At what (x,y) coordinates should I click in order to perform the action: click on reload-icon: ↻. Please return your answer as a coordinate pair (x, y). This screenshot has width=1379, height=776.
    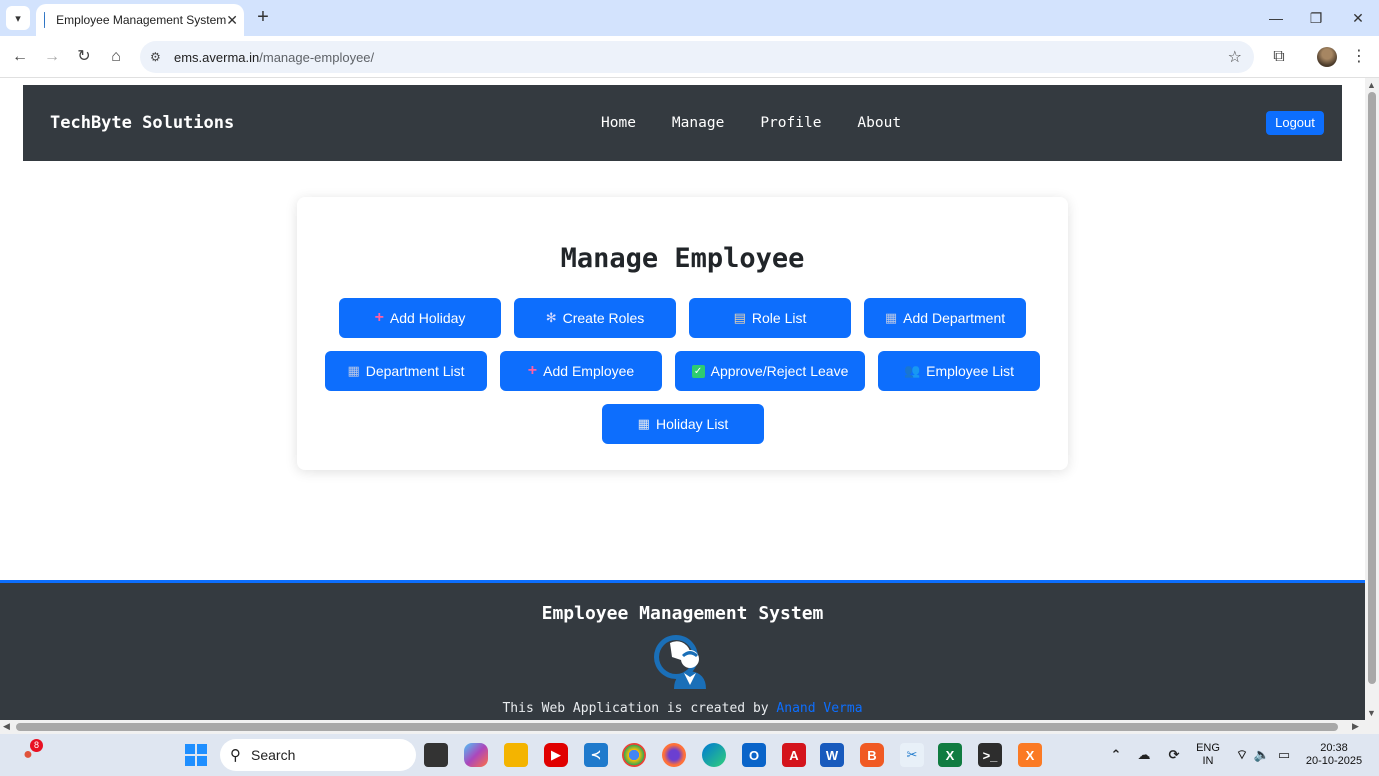
    Looking at the image, I should click on (84, 57).